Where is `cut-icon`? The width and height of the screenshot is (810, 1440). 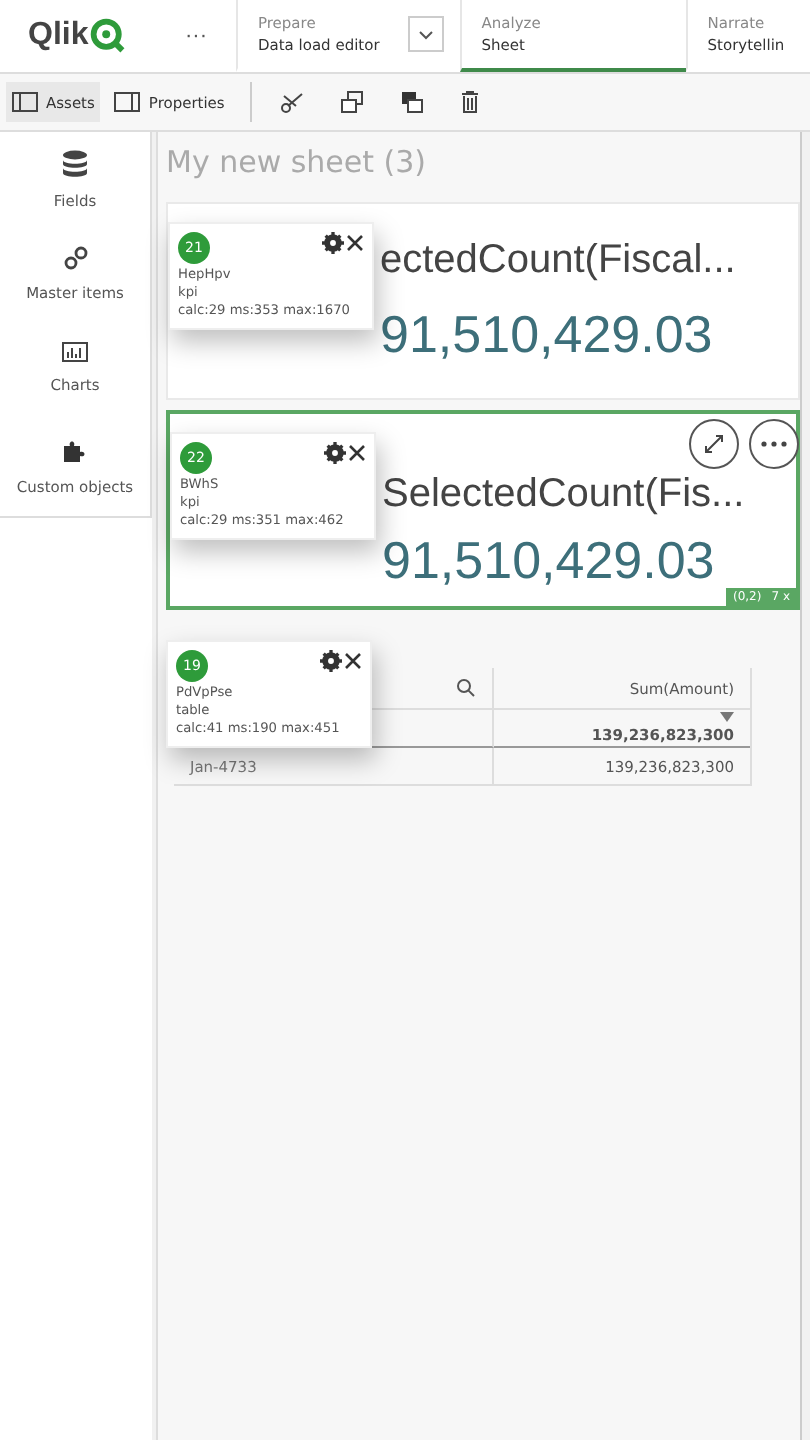 cut-icon is located at coordinates (292, 102).